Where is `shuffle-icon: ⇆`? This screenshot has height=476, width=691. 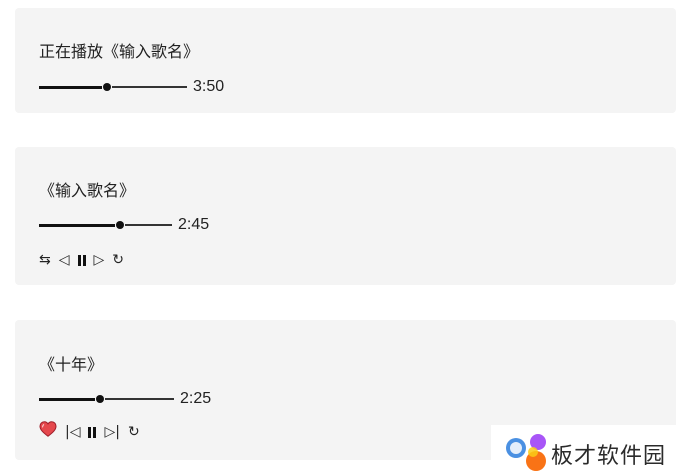
shuffle-icon: ⇆ is located at coordinates (45, 260).